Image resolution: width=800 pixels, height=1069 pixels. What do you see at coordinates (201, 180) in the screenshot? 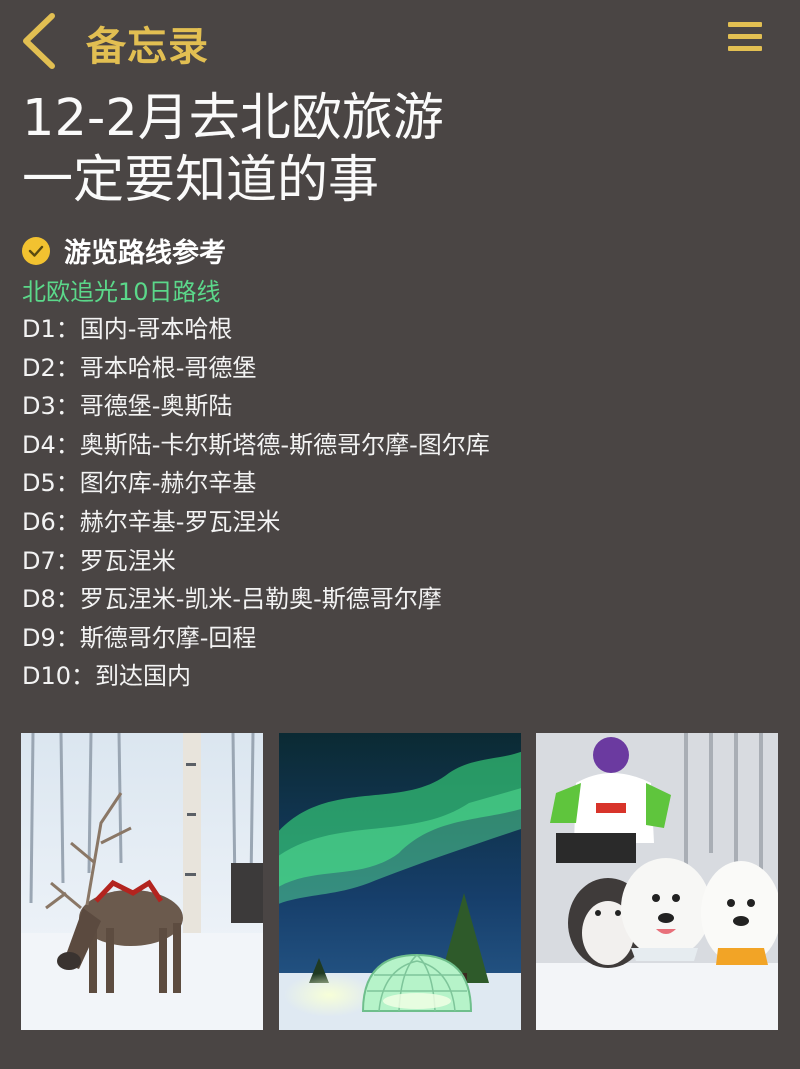
I see `note-title-line: 一定要知道的事` at bounding box center [201, 180].